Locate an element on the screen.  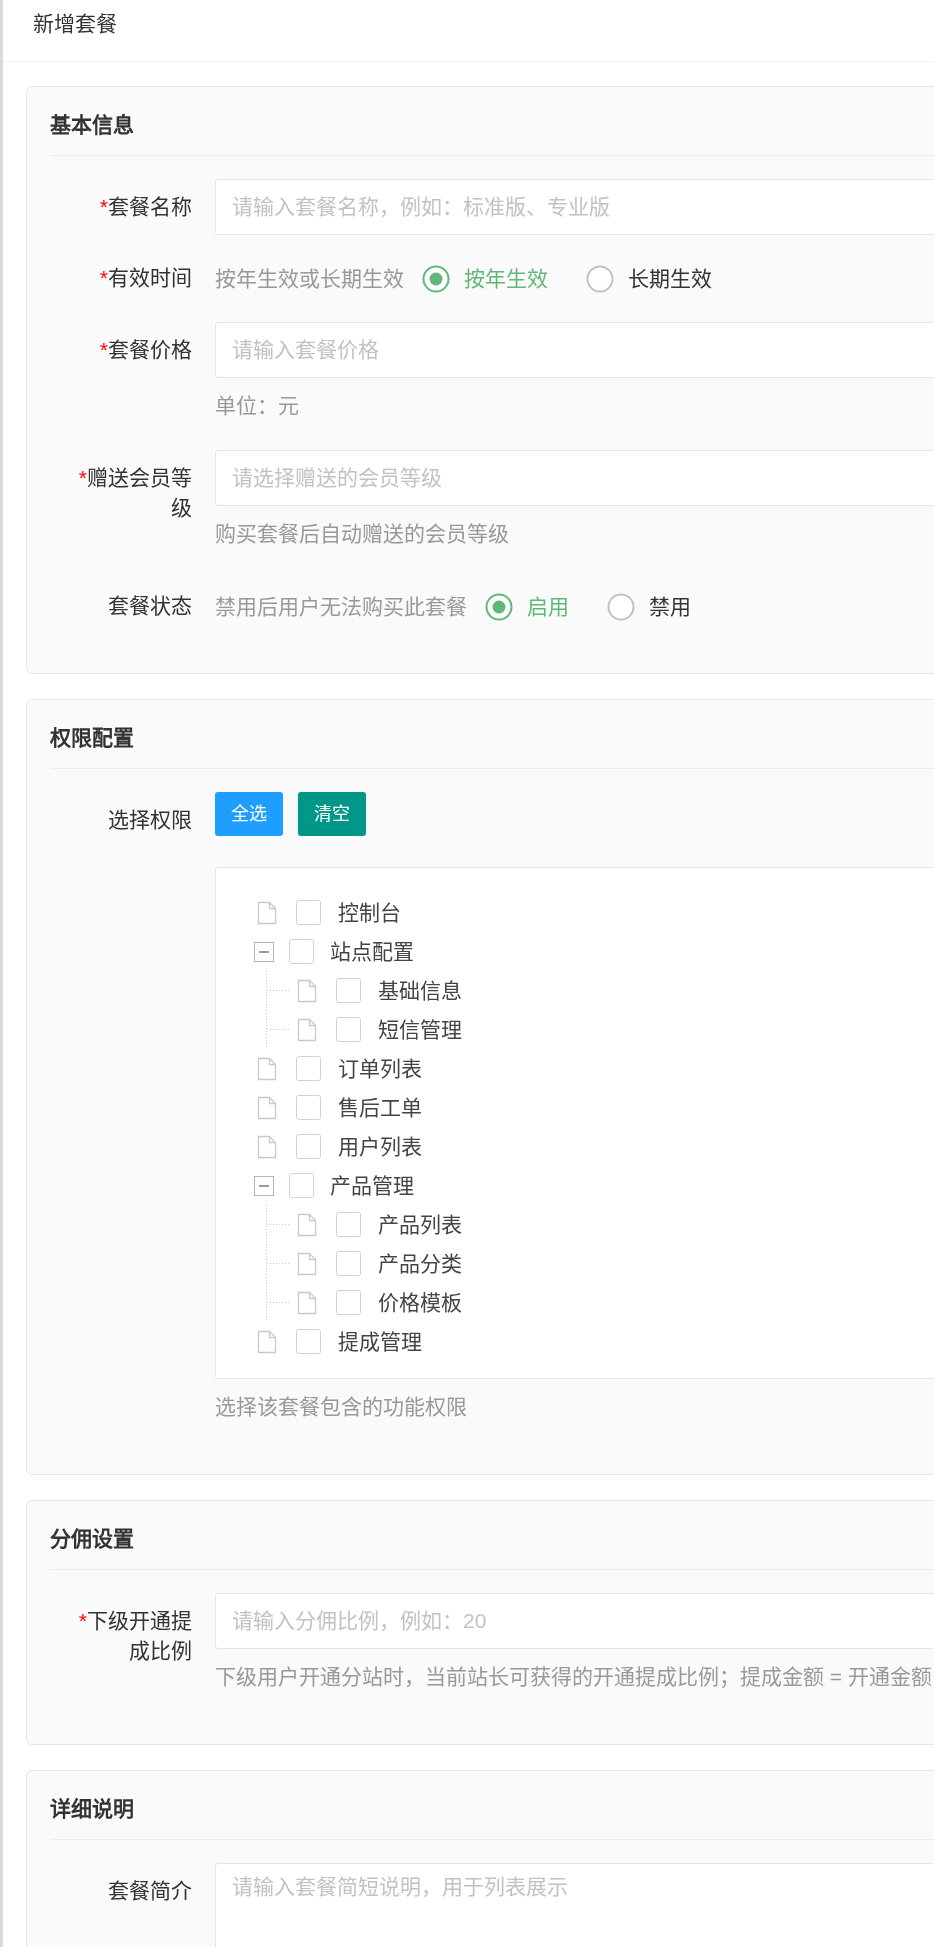
tree-node-label: 提成管理 is located at coordinates (380, 1341).